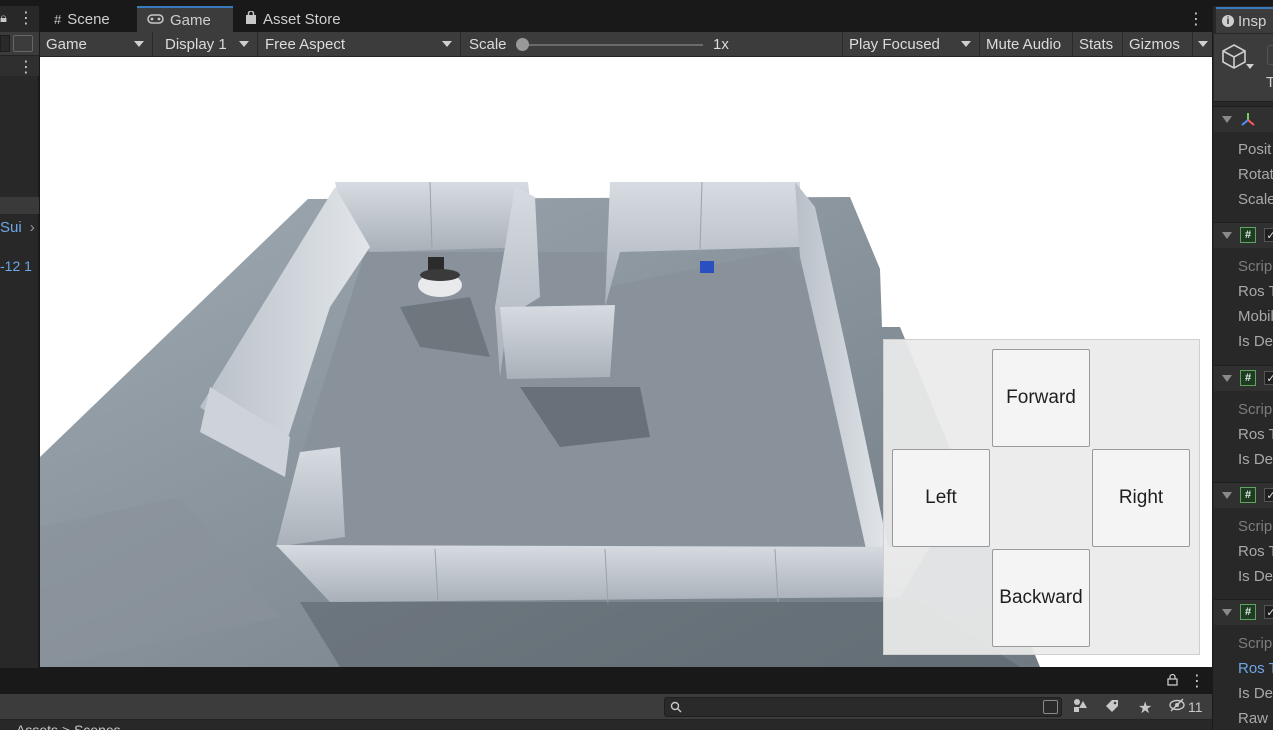 This screenshot has width=1273, height=730. What do you see at coordinates (96, 44) in the screenshot?
I see `game-dropdown: Game` at bounding box center [96, 44].